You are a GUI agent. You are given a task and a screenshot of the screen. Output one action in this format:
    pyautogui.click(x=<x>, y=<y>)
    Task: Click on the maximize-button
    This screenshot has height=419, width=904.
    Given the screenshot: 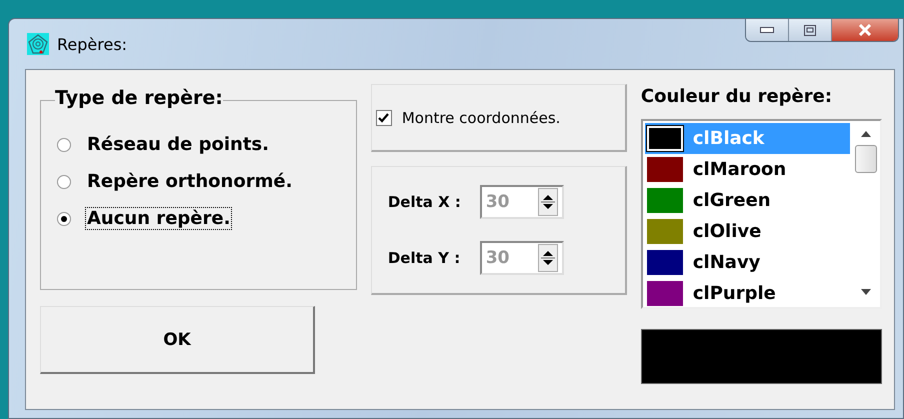 What is the action you would take?
    pyautogui.click(x=810, y=30)
    